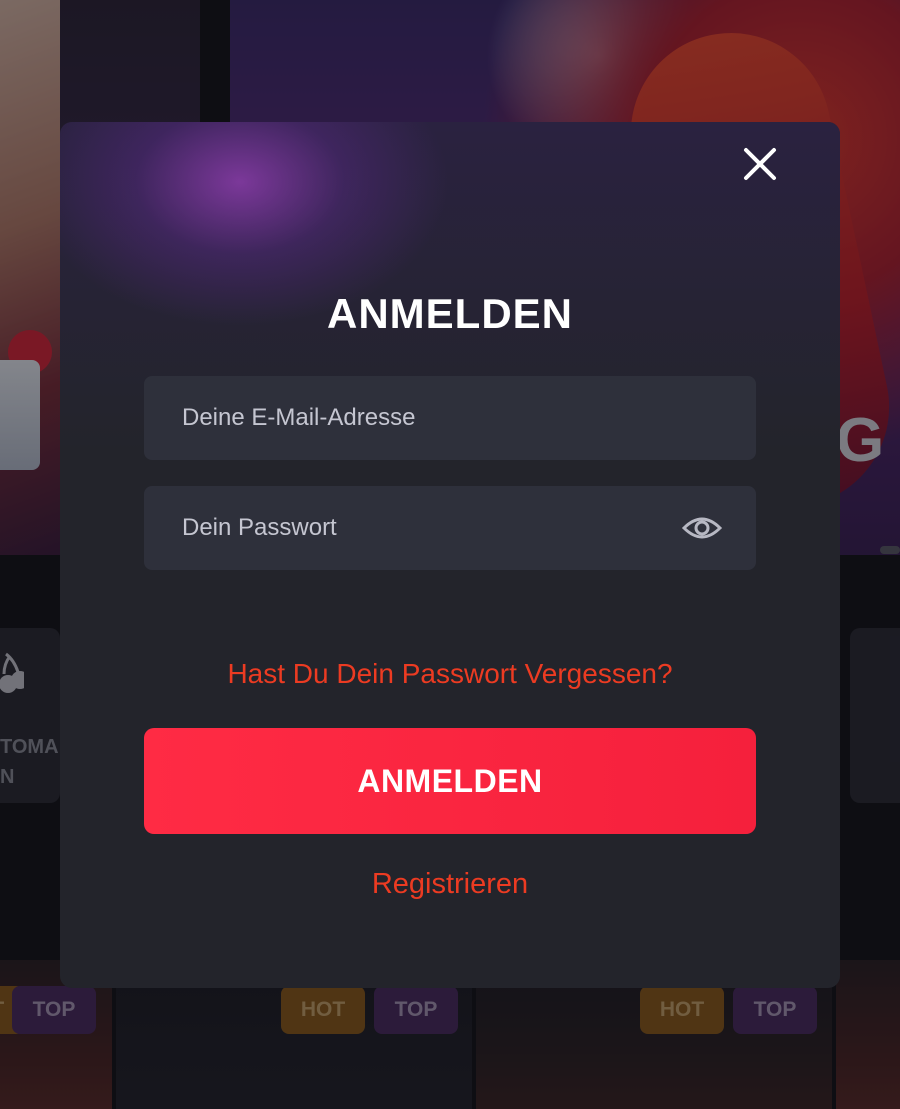  What do you see at coordinates (450, 884) in the screenshot?
I see `register-link: Registrieren` at bounding box center [450, 884].